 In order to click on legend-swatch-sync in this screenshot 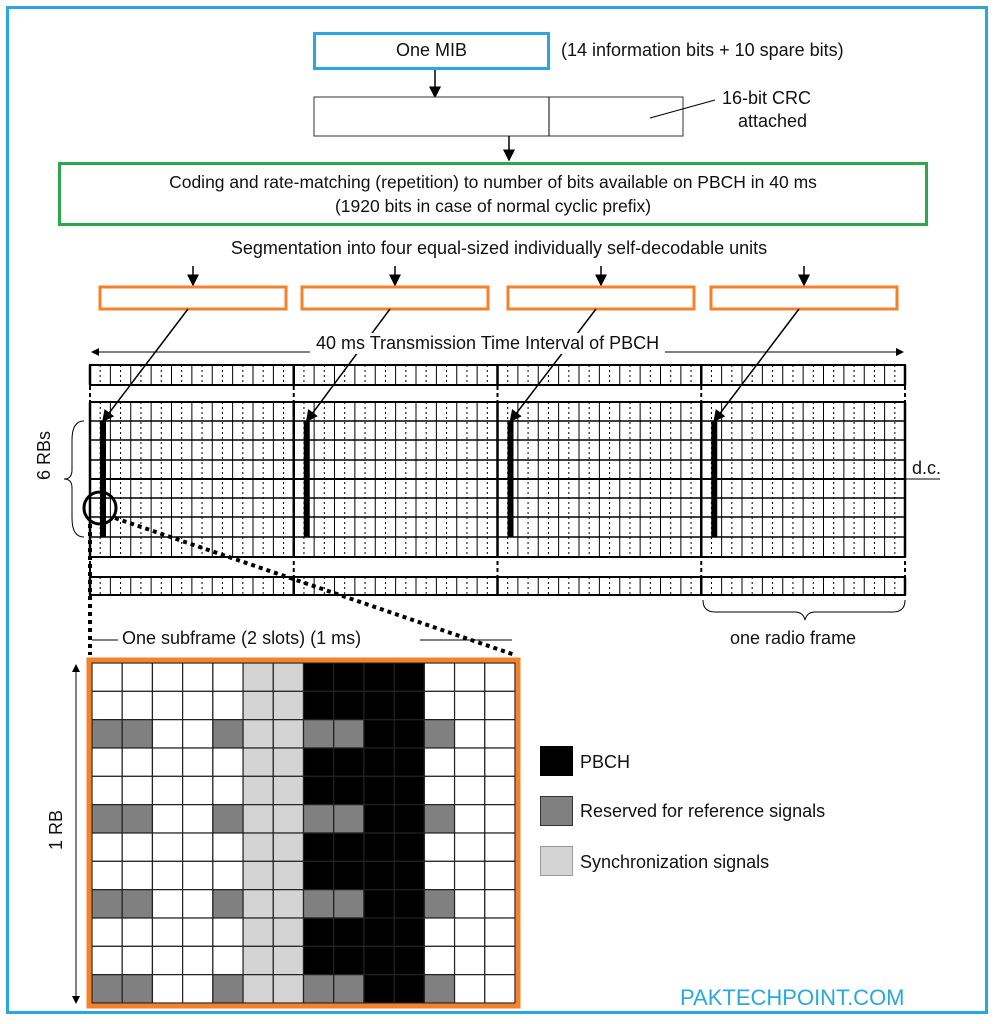, I will do `click(556, 861)`.